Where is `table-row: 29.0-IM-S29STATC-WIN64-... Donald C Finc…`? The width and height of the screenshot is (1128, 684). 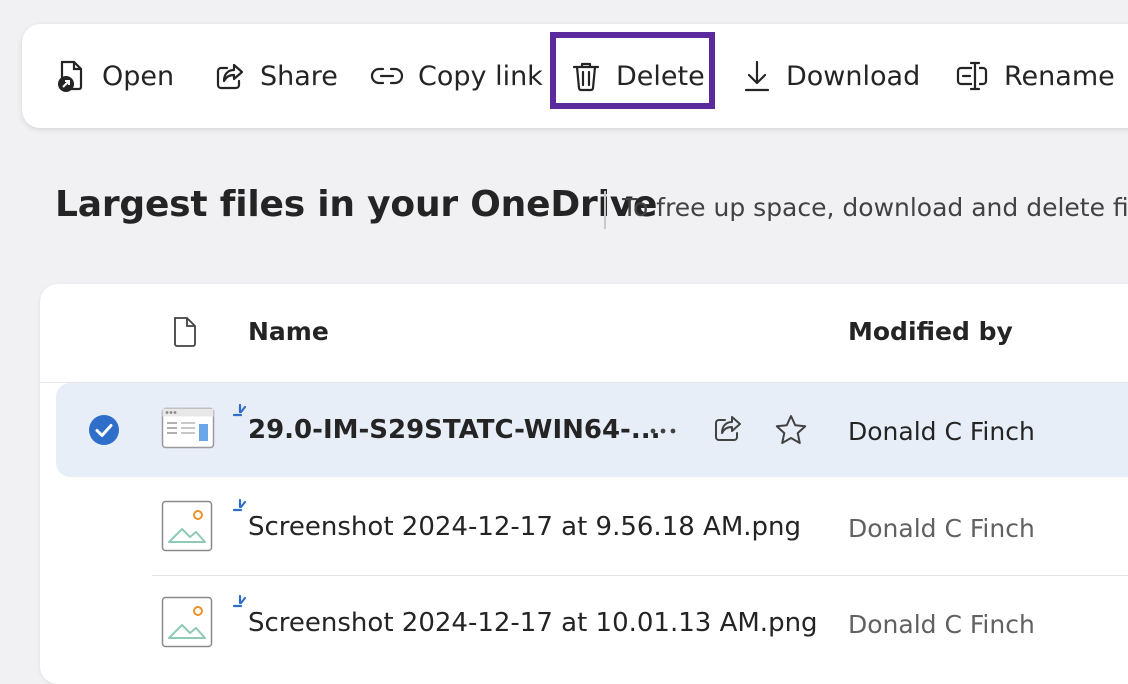 table-row: 29.0-IM-S29STATC-WIN64-... Donald C Finc… is located at coordinates (592, 430).